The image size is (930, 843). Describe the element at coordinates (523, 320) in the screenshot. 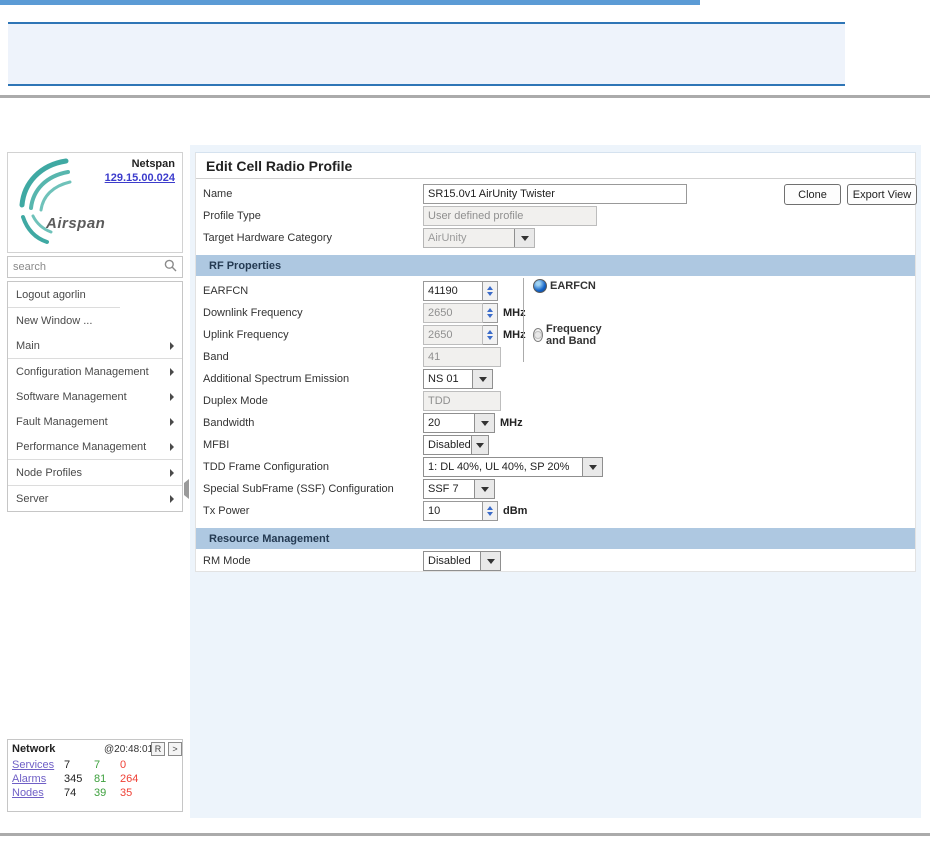

I see `radio-group-divider` at that location.